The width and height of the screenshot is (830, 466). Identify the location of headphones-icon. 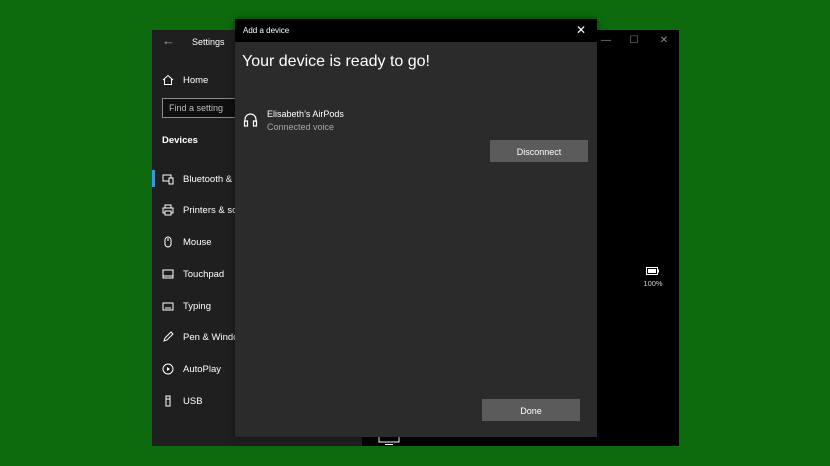
(250, 120).